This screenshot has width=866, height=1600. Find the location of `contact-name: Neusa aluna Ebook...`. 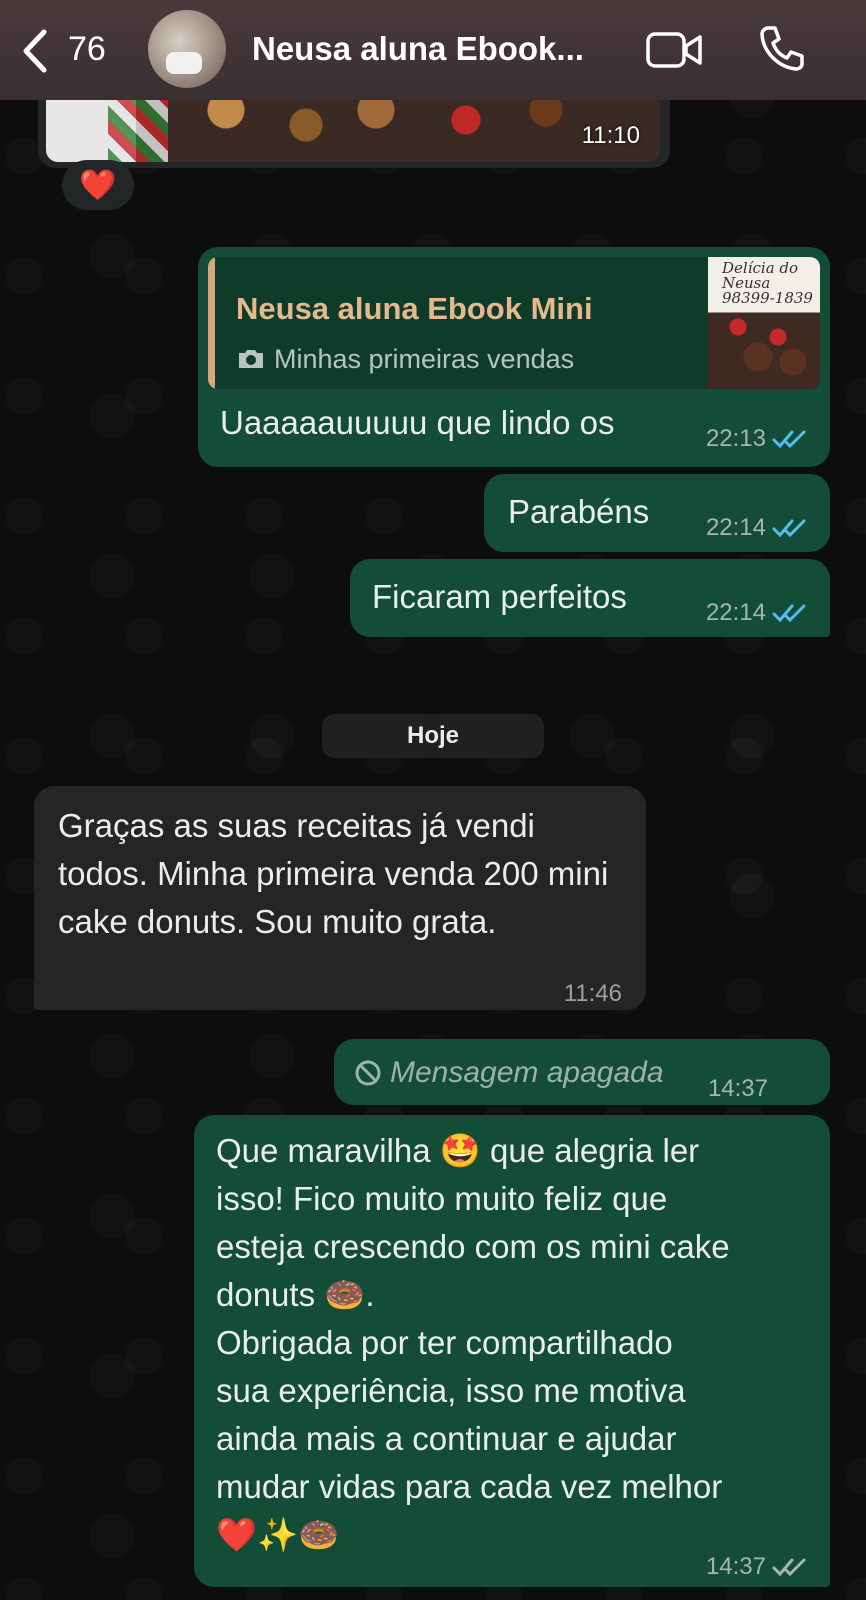

contact-name: Neusa aluna Ebook... is located at coordinates (418, 49).